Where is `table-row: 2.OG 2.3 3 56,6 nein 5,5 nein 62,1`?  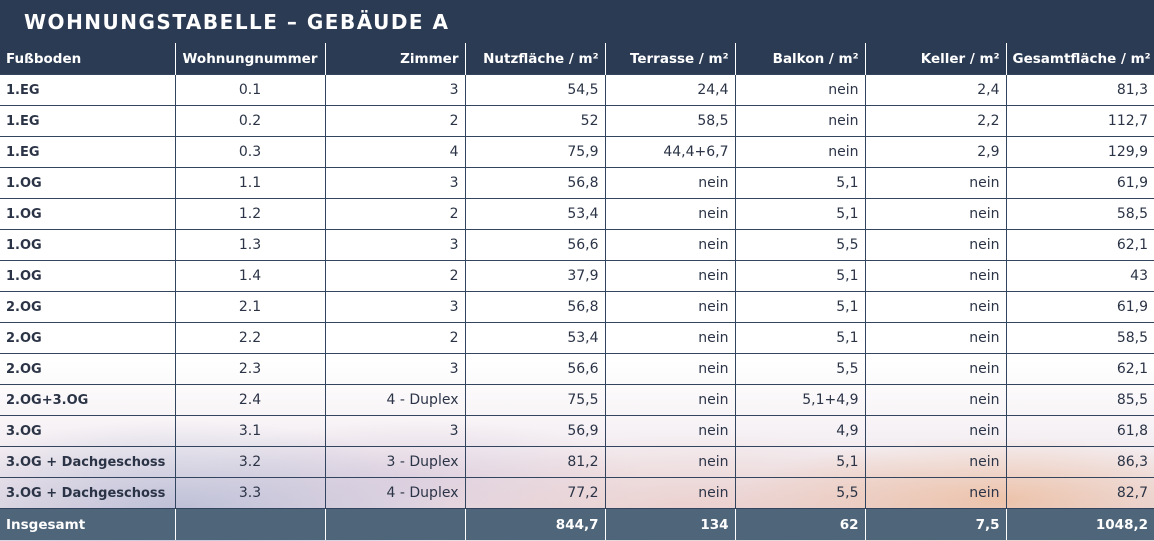 table-row: 2.OG 2.3 3 56,6 nein 5,5 nein 62,1 is located at coordinates (577, 369).